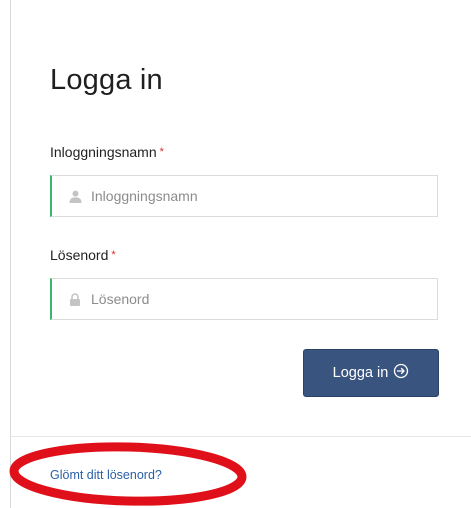  I want to click on password-input, so click(256, 299).